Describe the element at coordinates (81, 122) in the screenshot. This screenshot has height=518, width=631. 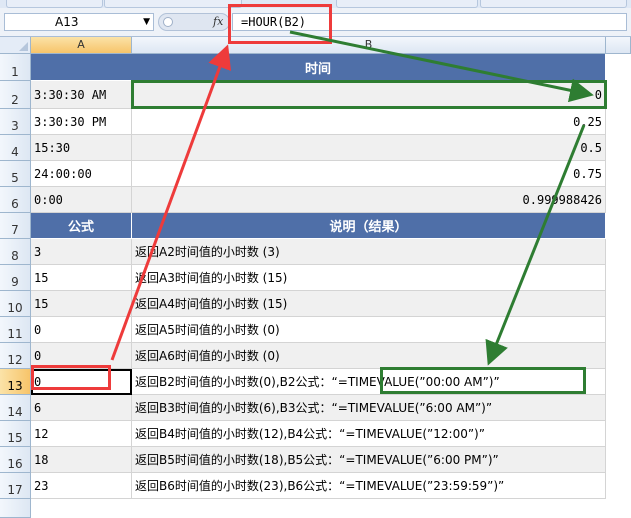
I see `cell-a3: 3:30:30 PM` at that location.